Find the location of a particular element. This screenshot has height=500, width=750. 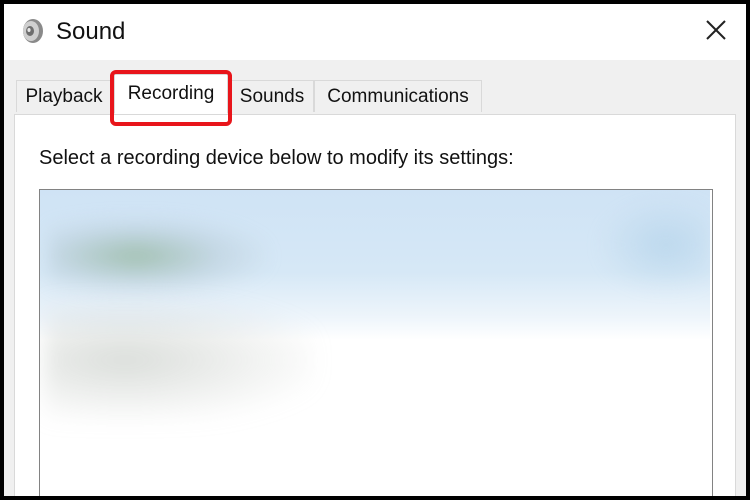

tab-label: Playback is located at coordinates (64, 96).